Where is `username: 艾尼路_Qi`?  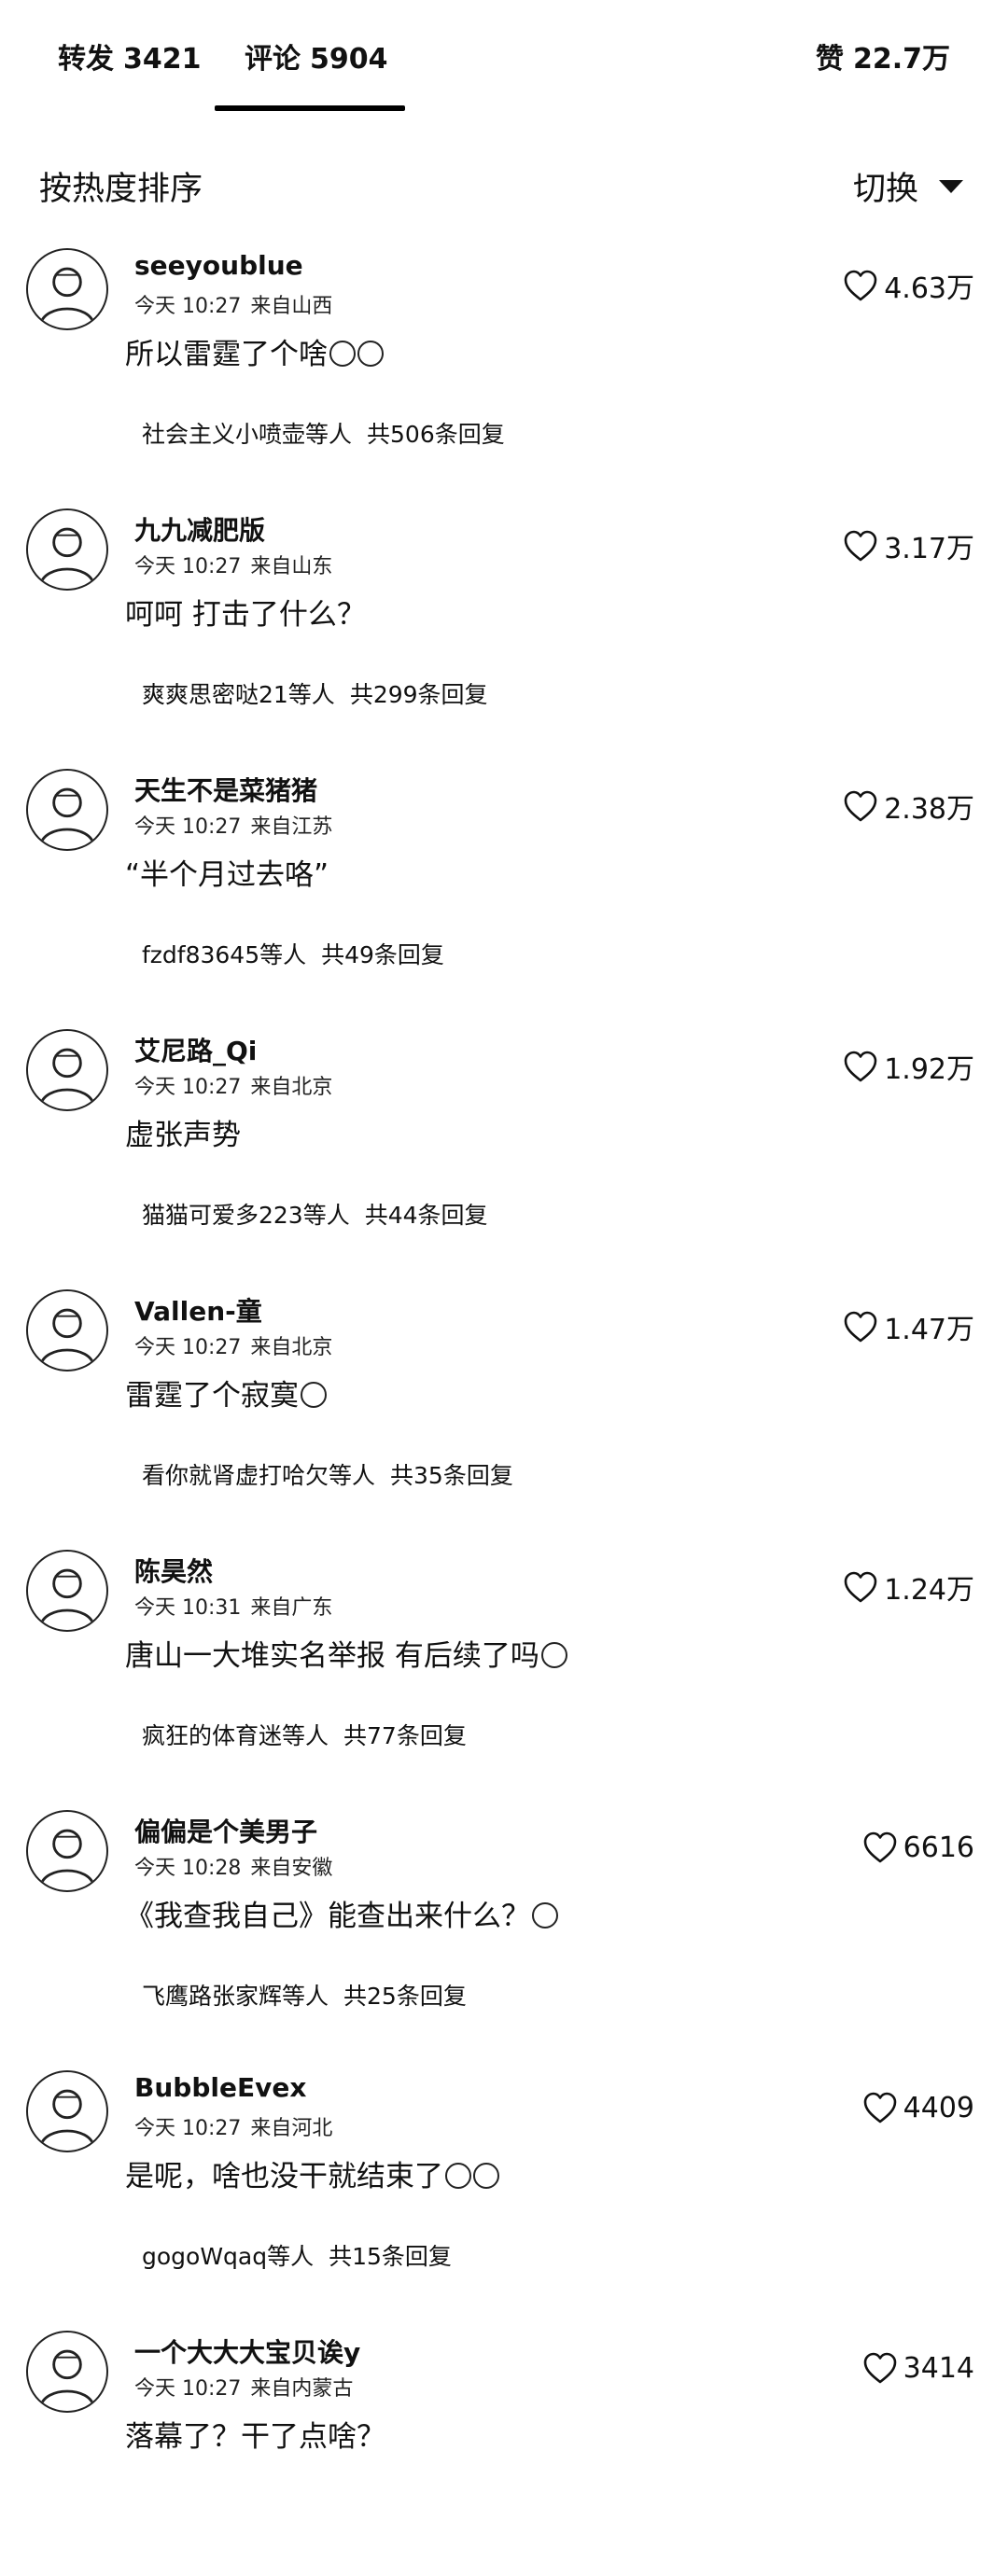 username: 艾尼路_Qi is located at coordinates (195, 1049).